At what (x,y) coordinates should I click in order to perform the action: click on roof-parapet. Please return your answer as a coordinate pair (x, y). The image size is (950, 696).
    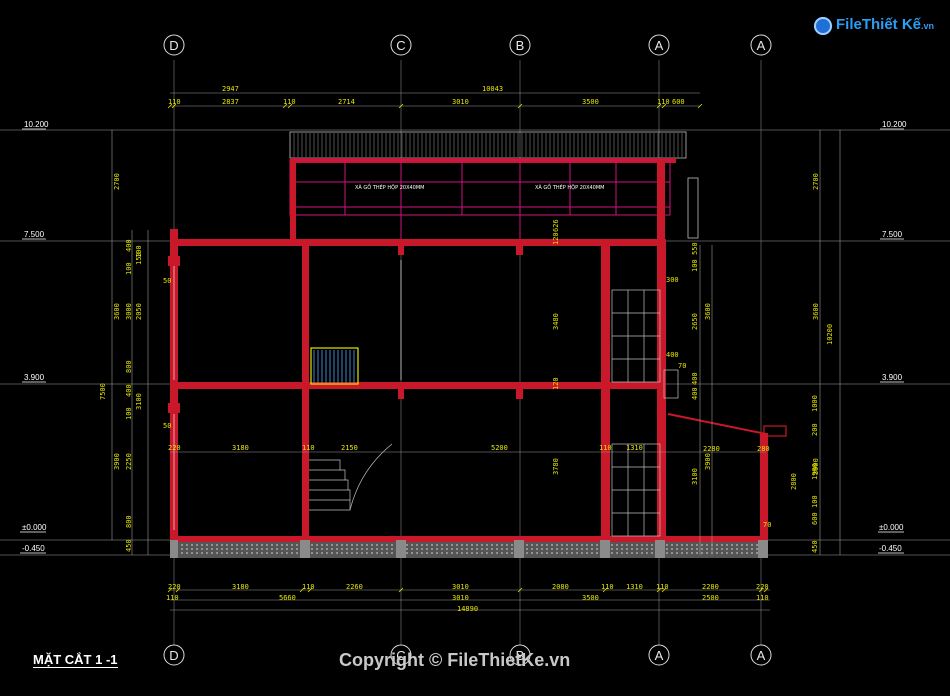
    Looking at the image, I should click on (693, 208).